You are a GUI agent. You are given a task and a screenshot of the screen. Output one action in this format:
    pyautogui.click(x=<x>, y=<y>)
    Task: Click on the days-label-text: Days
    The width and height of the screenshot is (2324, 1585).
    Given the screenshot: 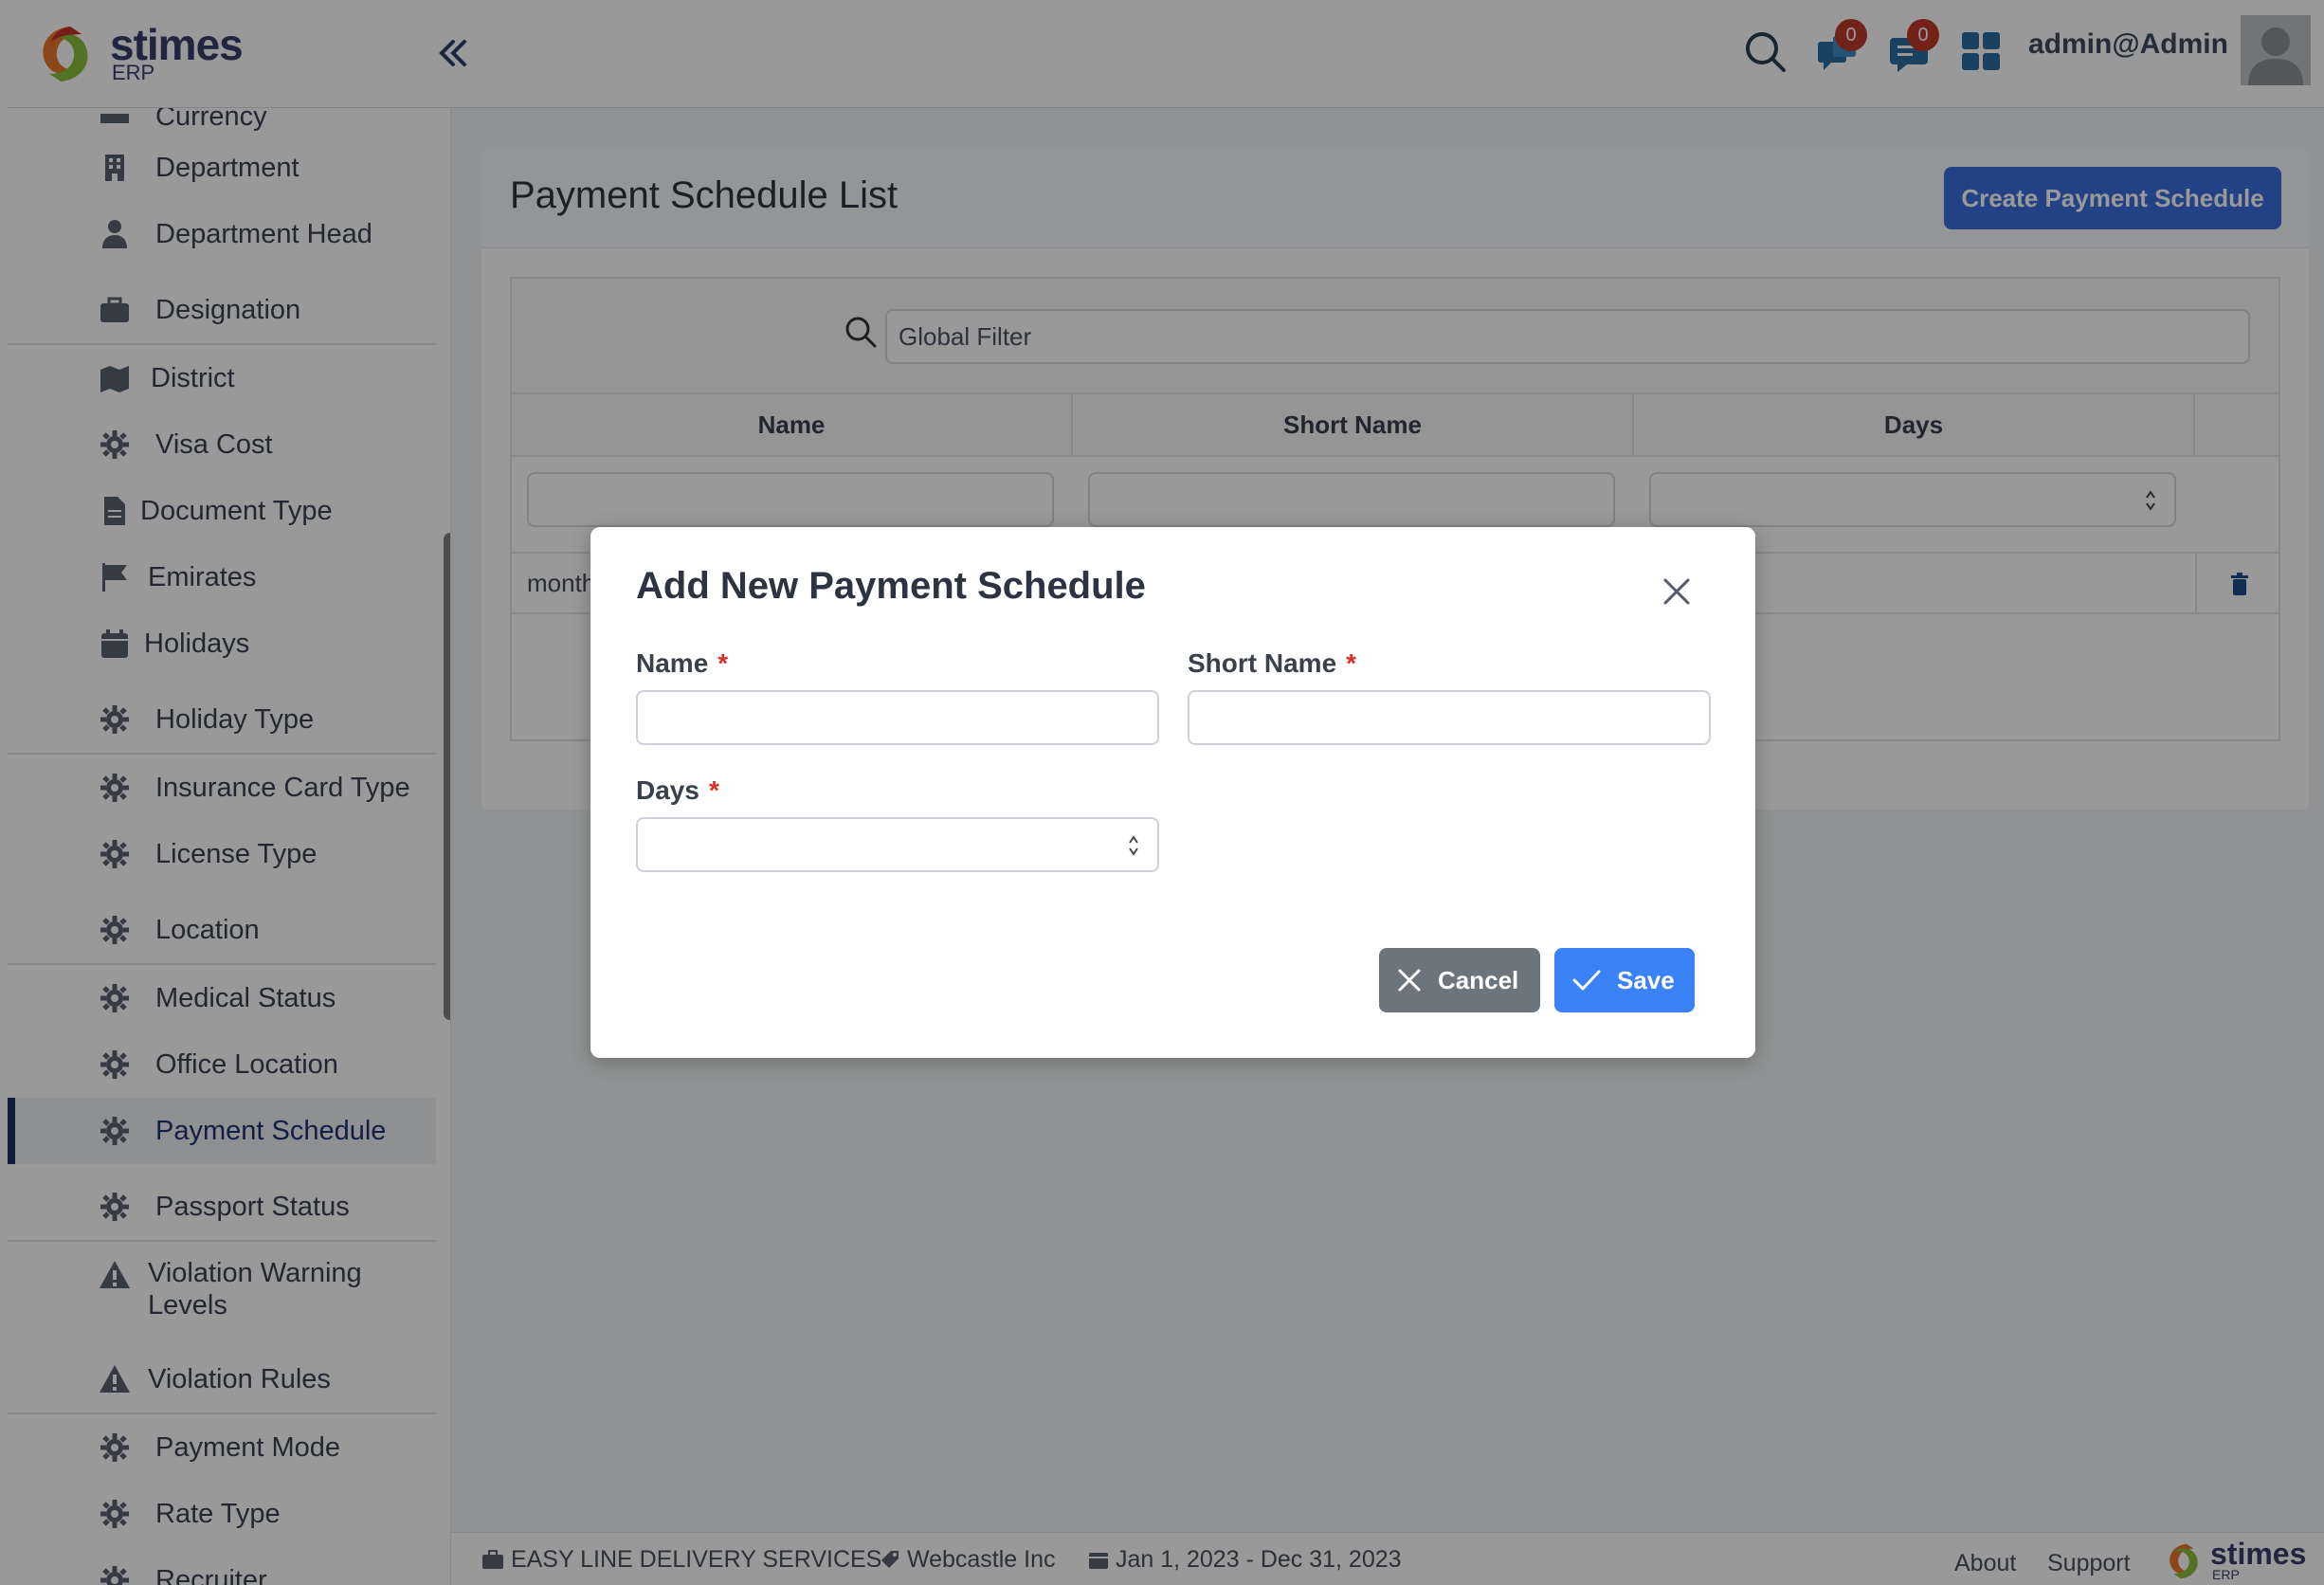 What is the action you would take?
    pyautogui.click(x=668, y=790)
    